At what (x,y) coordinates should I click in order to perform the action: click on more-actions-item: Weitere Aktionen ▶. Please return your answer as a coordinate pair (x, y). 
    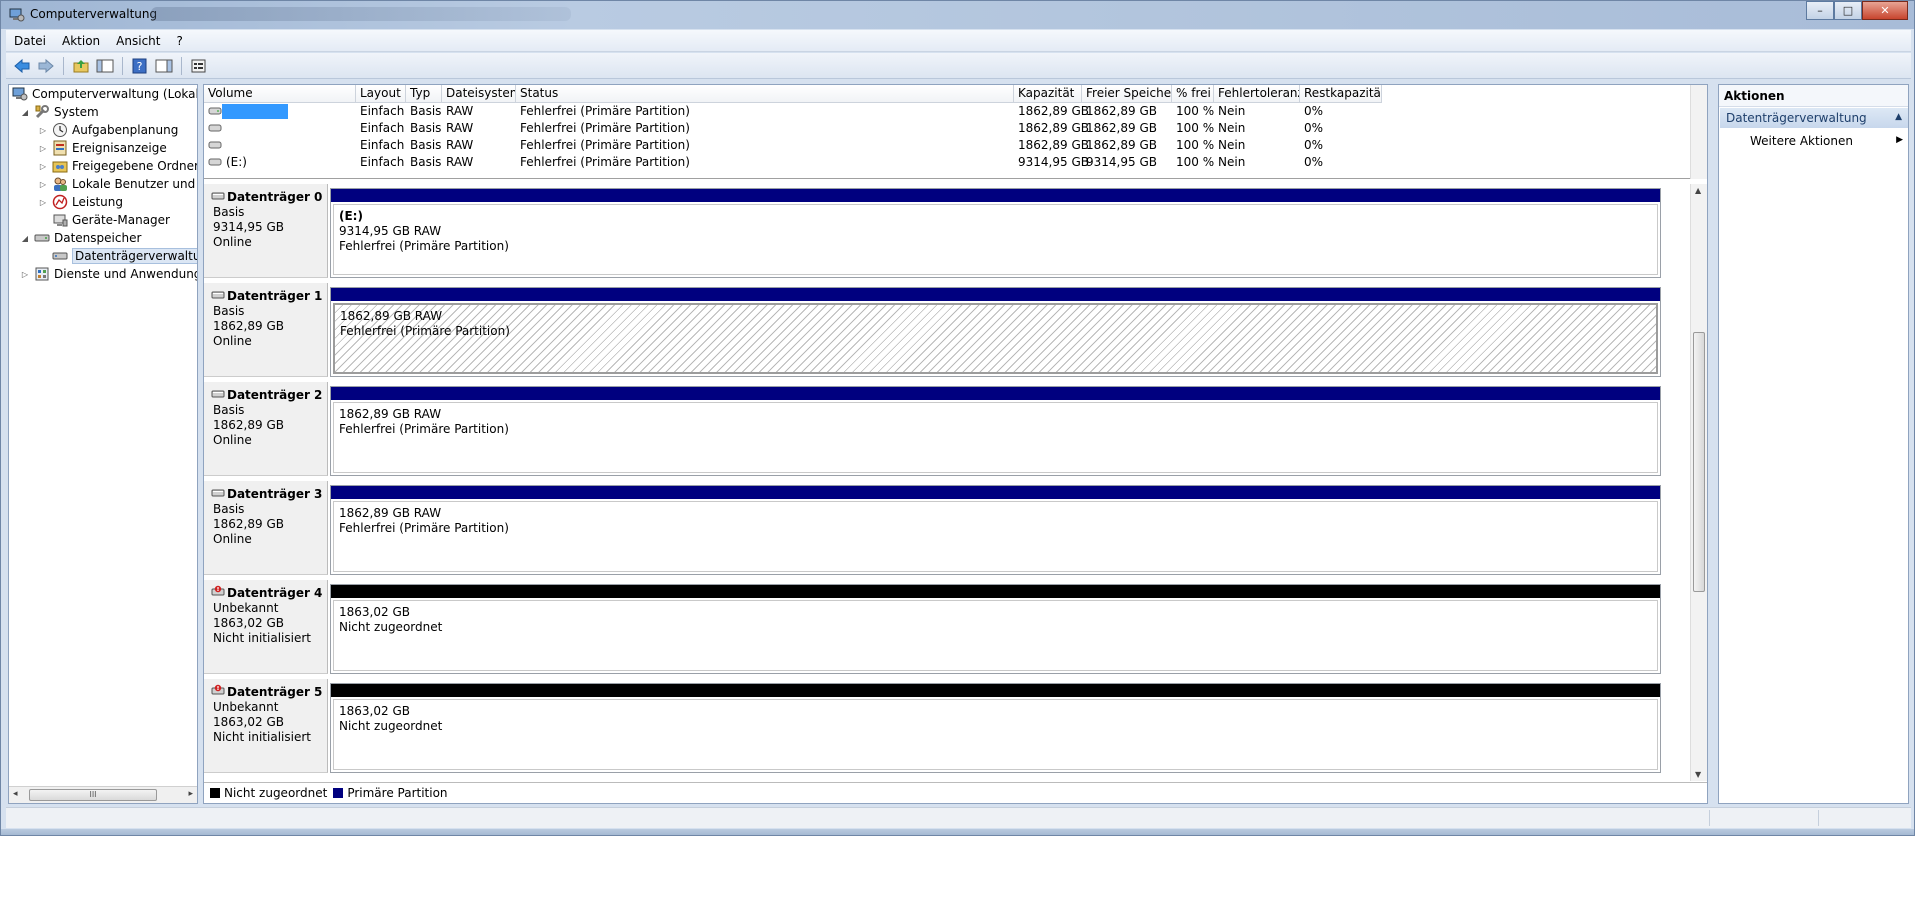
    Looking at the image, I should click on (1827, 141).